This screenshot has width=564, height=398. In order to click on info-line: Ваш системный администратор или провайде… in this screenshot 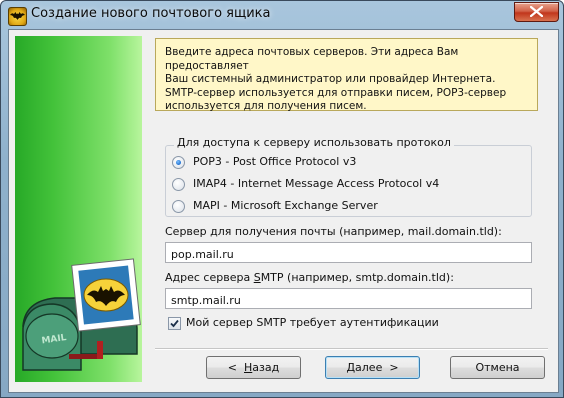, I will do `click(330, 79)`.